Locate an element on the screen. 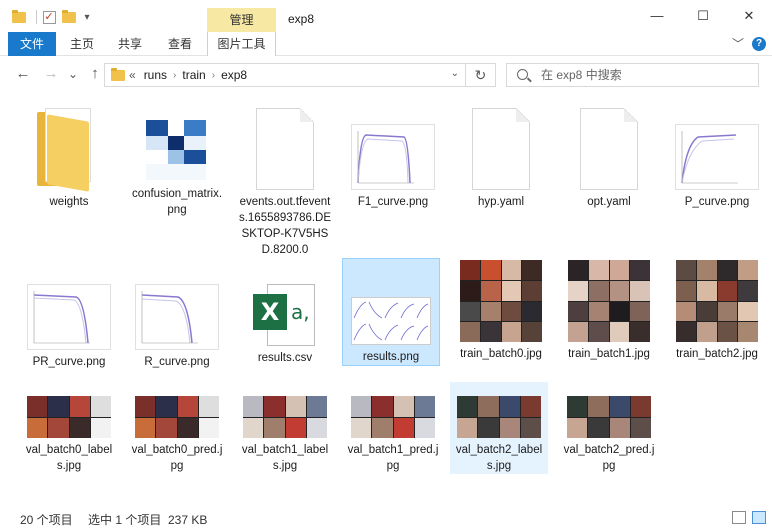 The image size is (772, 530). list-item: confusion_matrix.png is located at coordinates (177, 160).